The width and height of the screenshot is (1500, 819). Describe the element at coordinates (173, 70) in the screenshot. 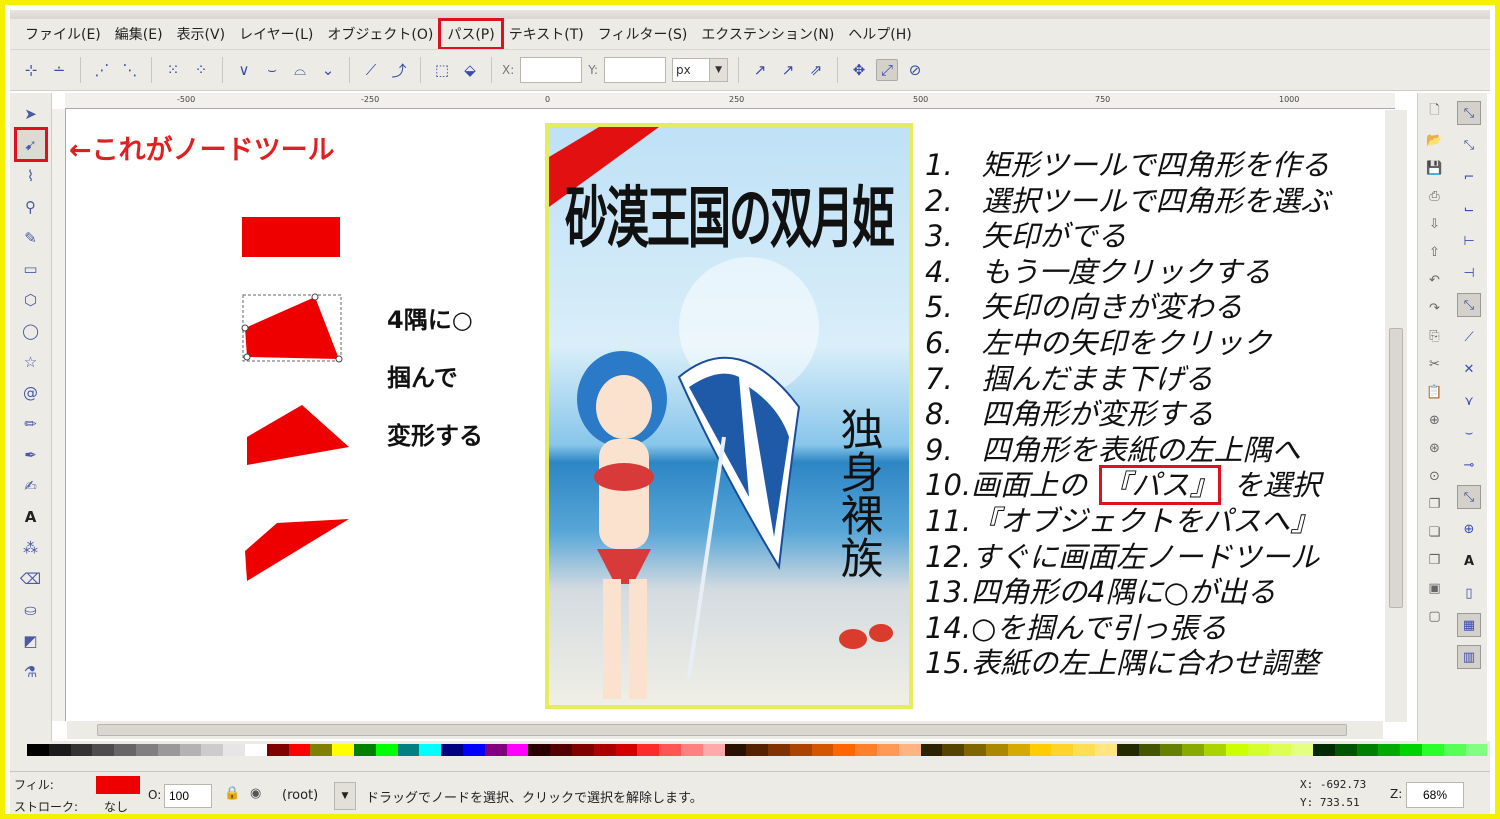

I see `join-segment-icon: ⁙` at that location.